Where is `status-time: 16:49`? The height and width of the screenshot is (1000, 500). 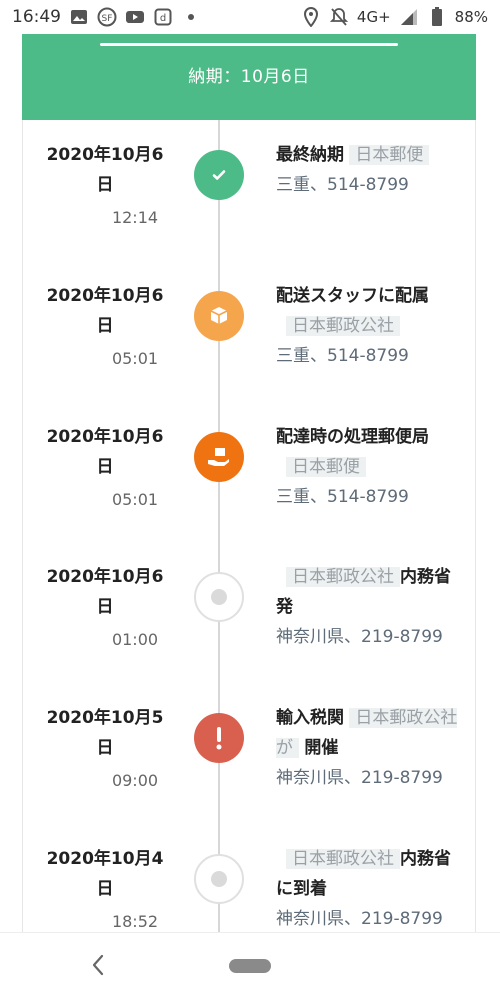
status-time: 16:49 is located at coordinates (36, 17).